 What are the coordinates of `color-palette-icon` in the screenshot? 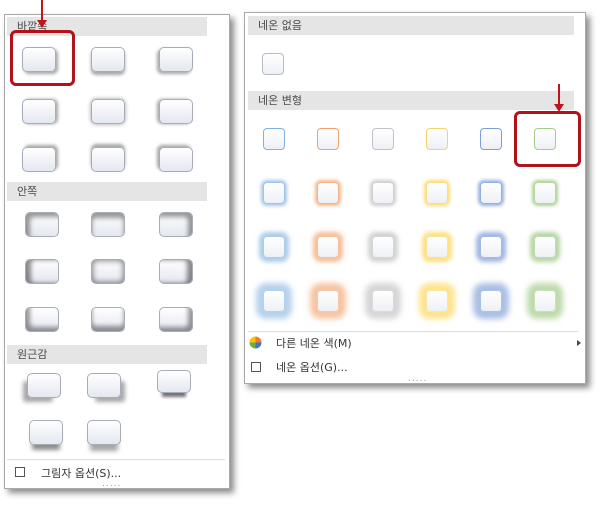 It's located at (255, 342).